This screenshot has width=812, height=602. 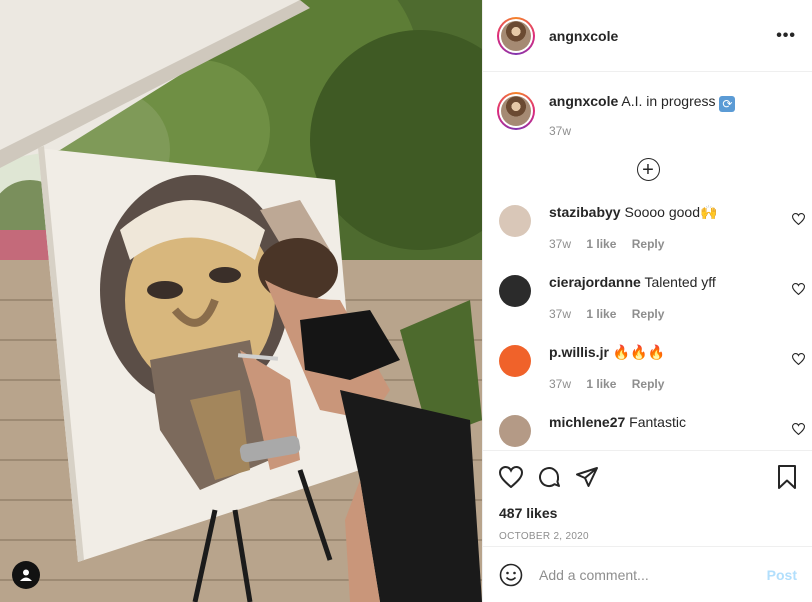 I want to click on post-header: angnxcole •••, so click(x=647, y=36).